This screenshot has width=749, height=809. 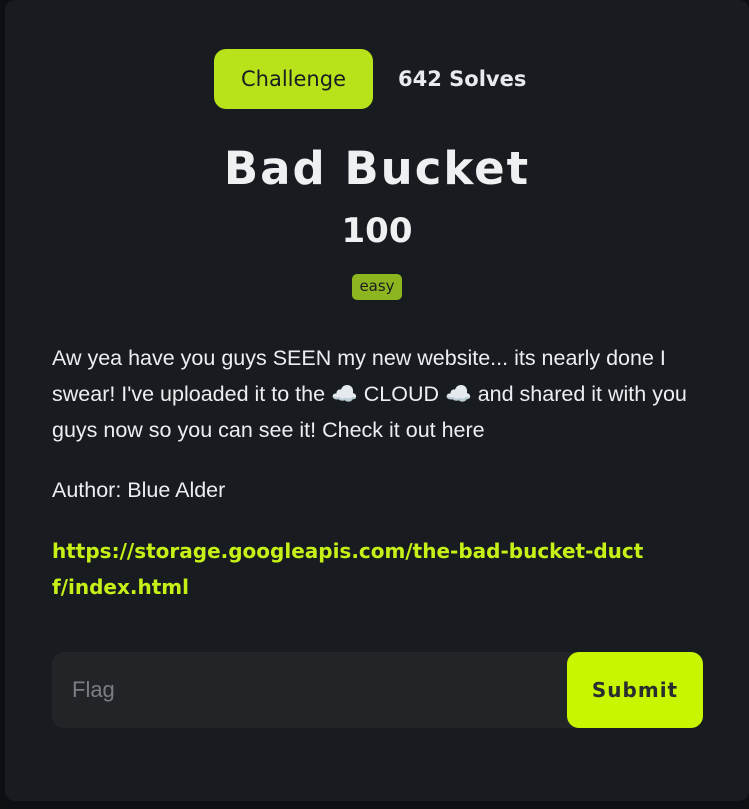 I want to click on difficulty-badge: easy, so click(x=377, y=287).